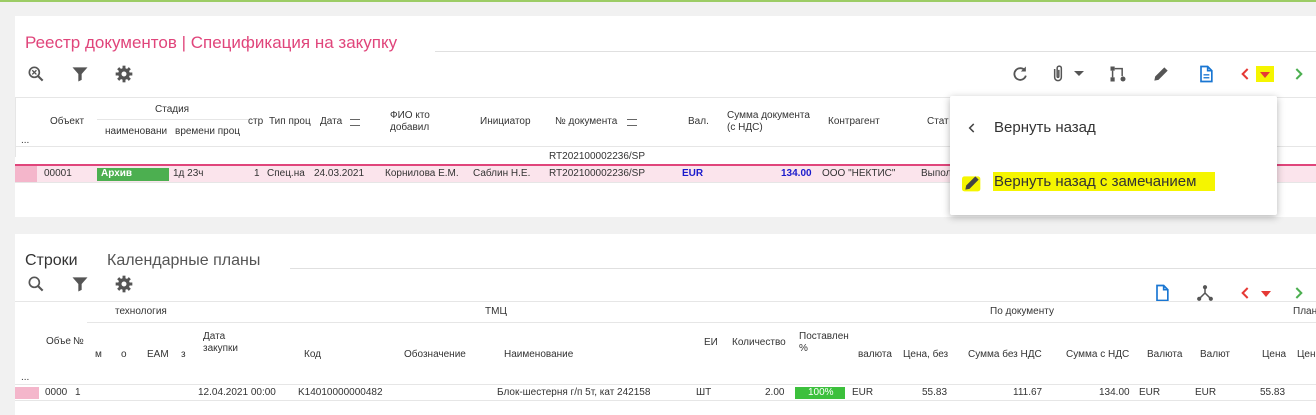 The width and height of the screenshot is (1316, 415). I want to click on delivered-bar-track: 100%, so click(820, 393).